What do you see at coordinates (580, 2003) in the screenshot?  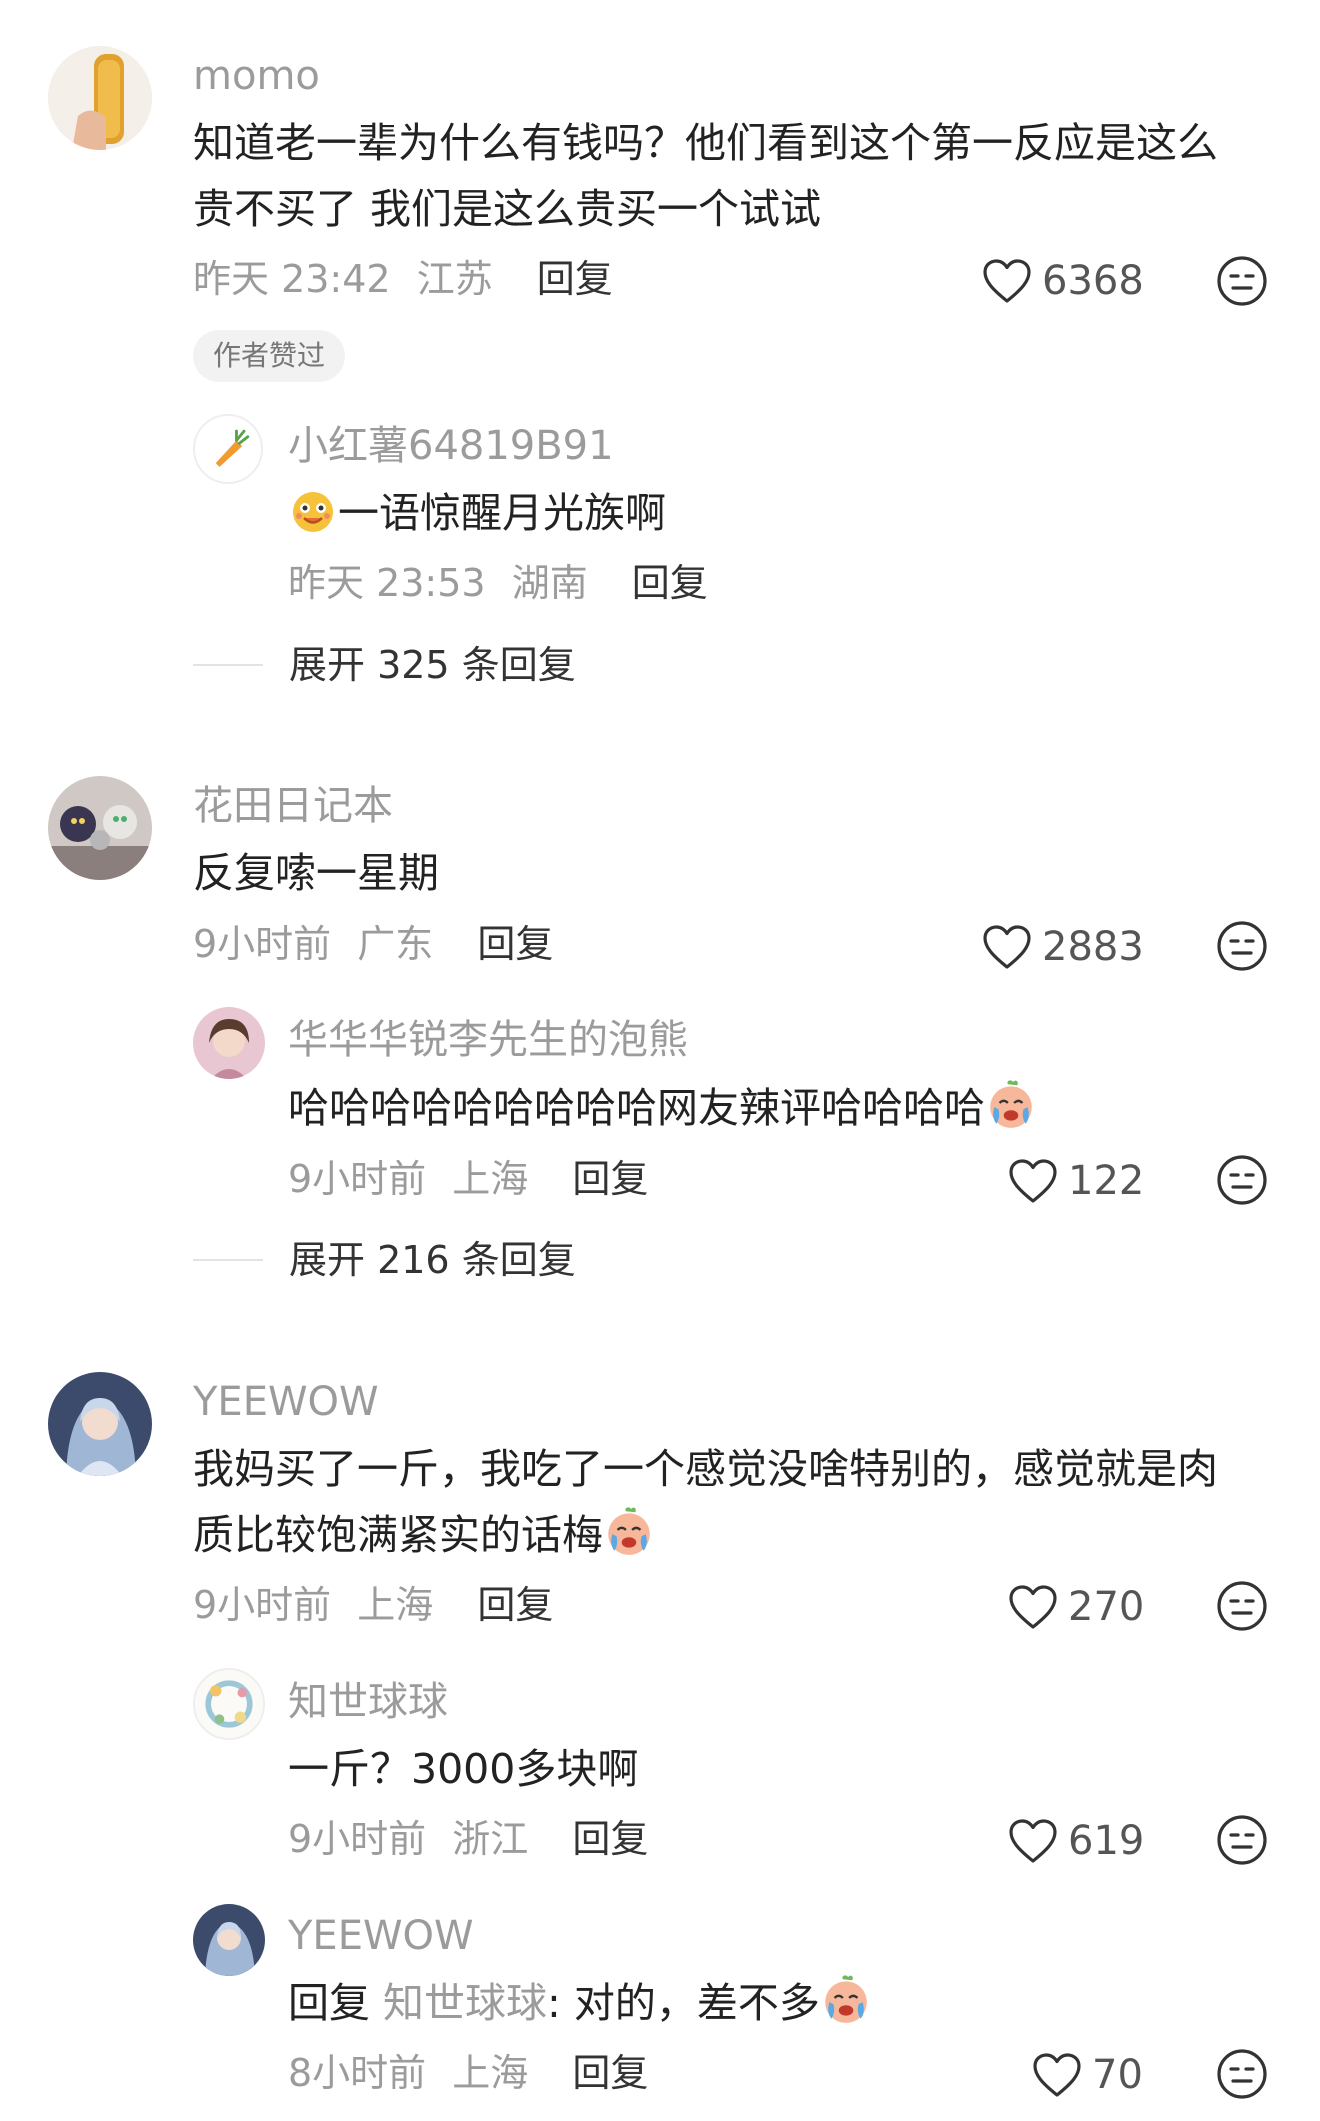 I see `reply-text: 回复 知世球球: 对的，差不多` at bounding box center [580, 2003].